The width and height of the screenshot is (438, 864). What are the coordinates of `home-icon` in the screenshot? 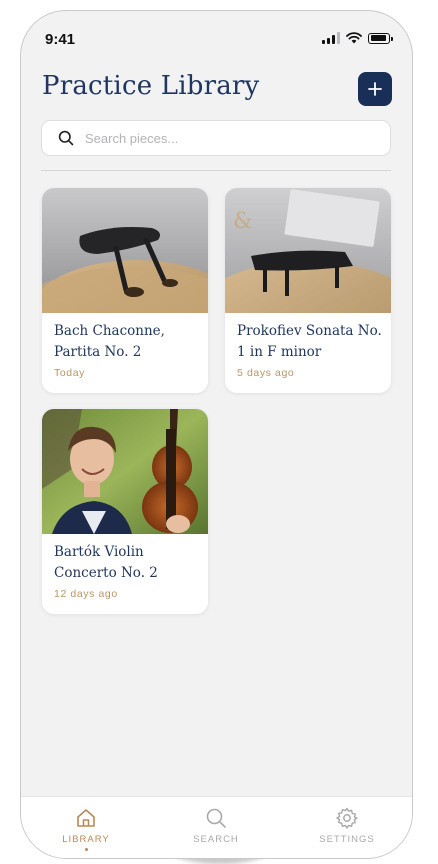 It's located at (86, 818).